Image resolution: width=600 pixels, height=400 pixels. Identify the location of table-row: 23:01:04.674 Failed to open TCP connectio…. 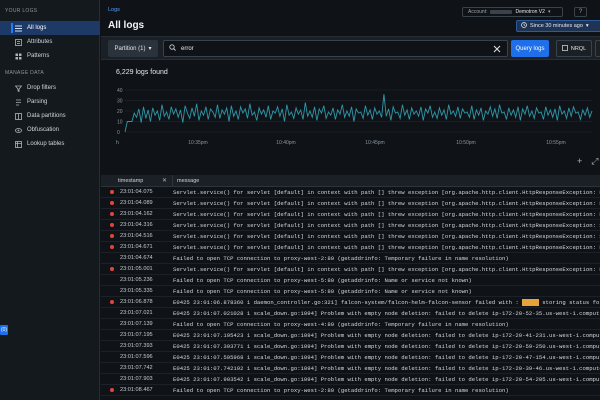
(350, 258).